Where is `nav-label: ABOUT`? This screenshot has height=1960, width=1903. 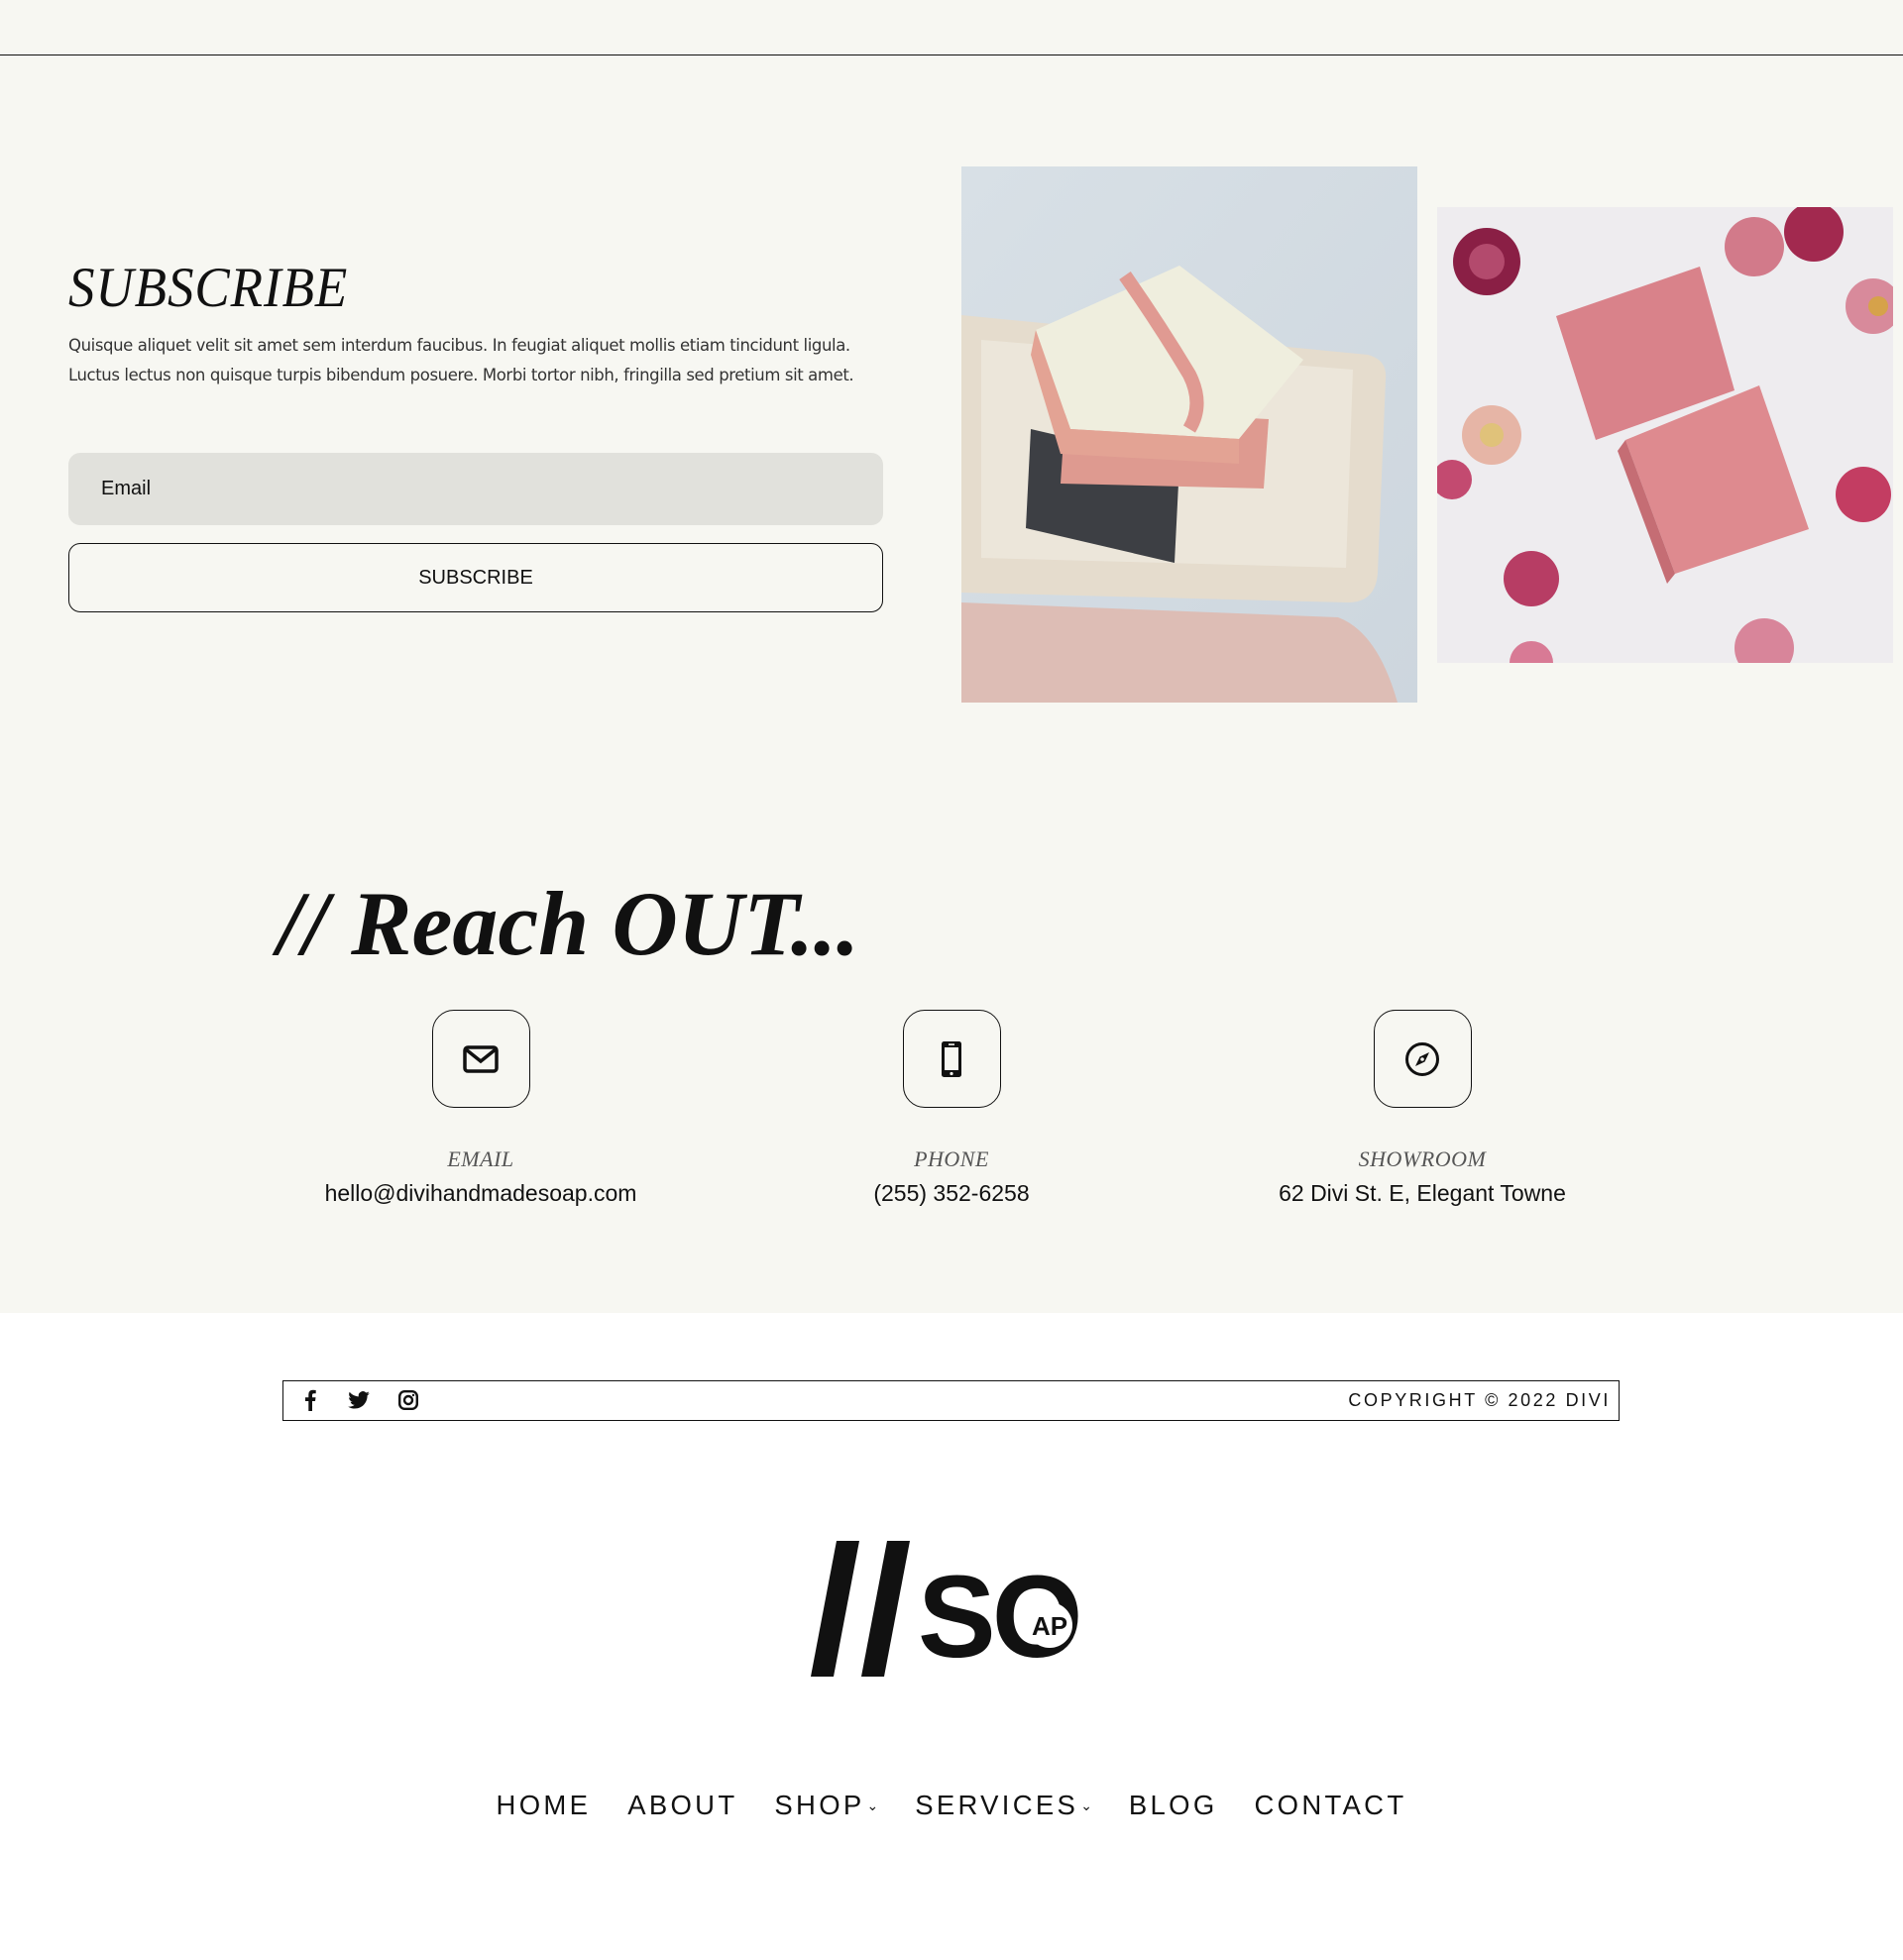 nav-label: ABOUT is located at coordinates (682, 1805).